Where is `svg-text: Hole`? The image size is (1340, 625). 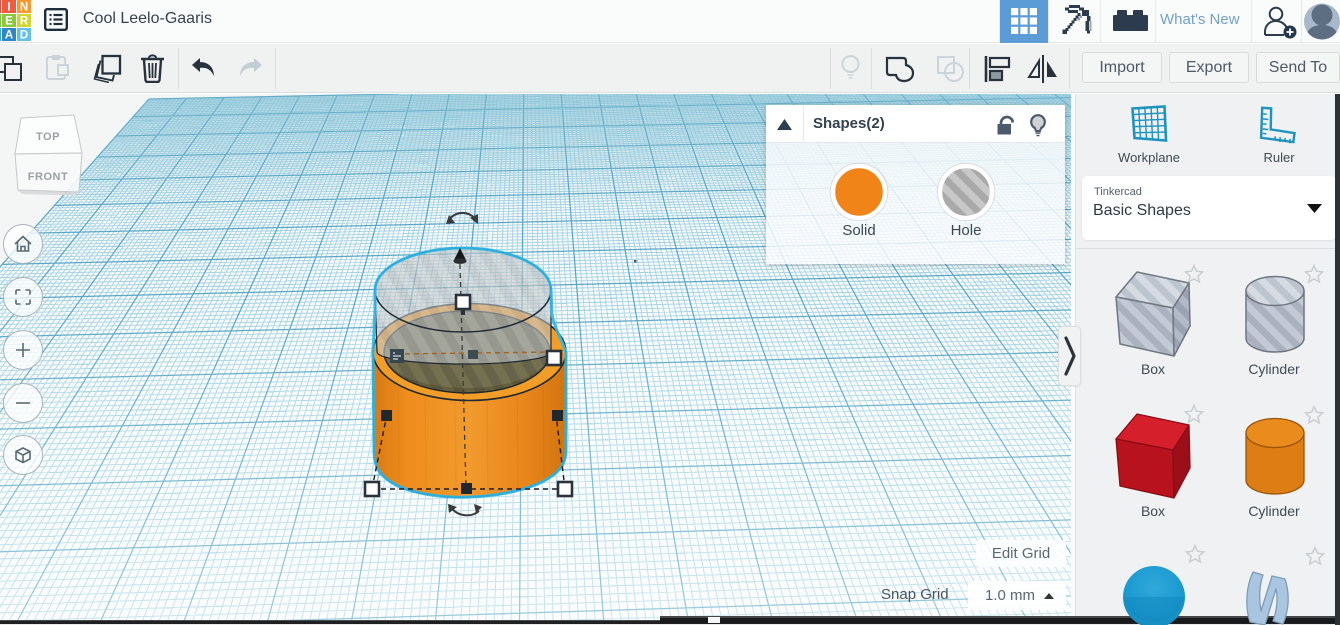
svg-text: Hole is located at coordinates (966, 230).